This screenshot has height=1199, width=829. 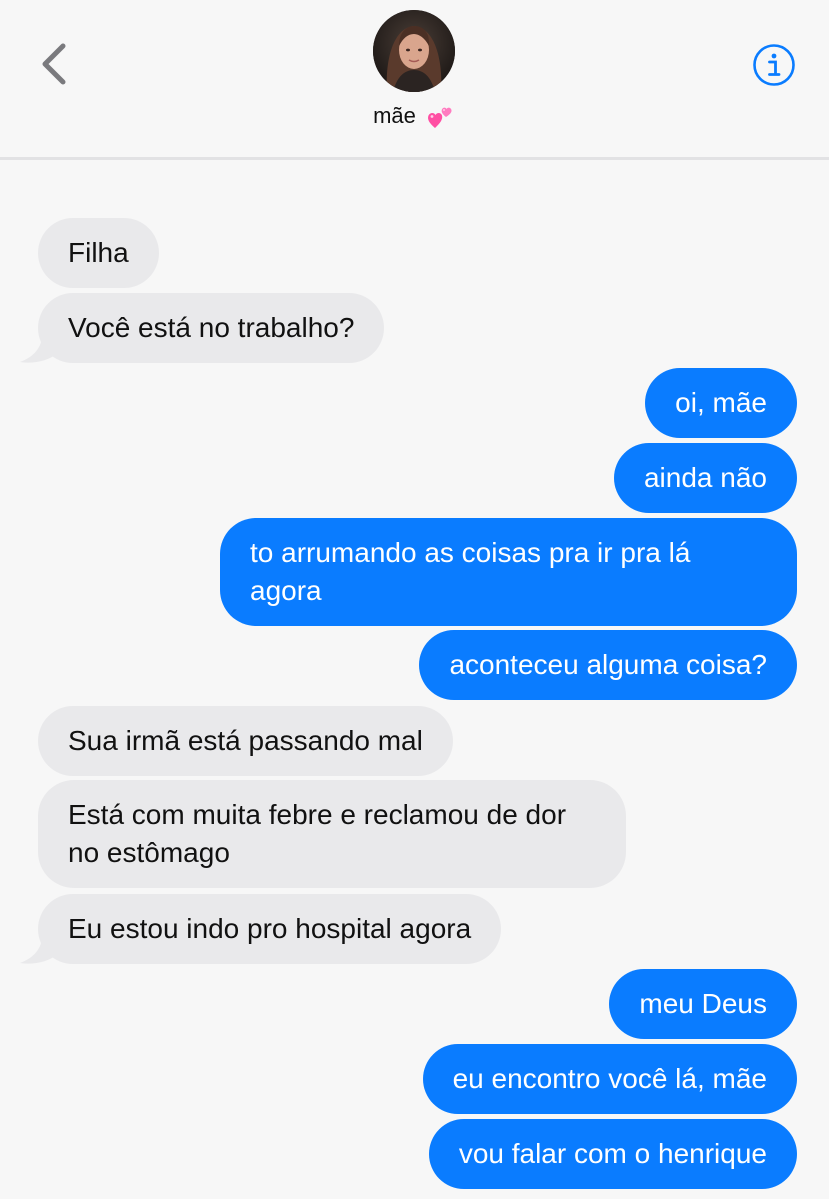 What do you see at coordinates (608, 665) in the screenshot?
I see `message-bubble-outgoing: aconteceu alguma coisa?` at bounding box center [608, 665].